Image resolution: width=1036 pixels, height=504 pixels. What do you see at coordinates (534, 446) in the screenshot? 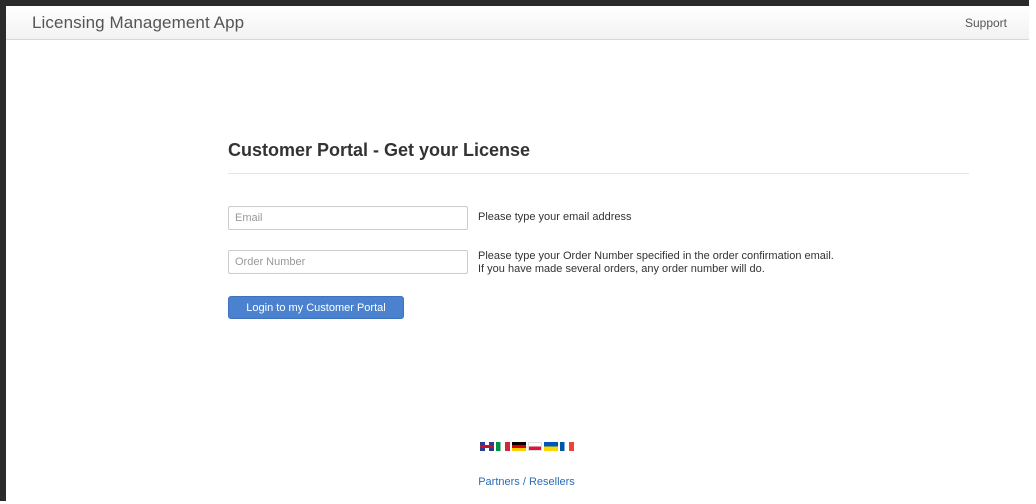
I see `poland-flag-icon` at bounding box center [534, 446].